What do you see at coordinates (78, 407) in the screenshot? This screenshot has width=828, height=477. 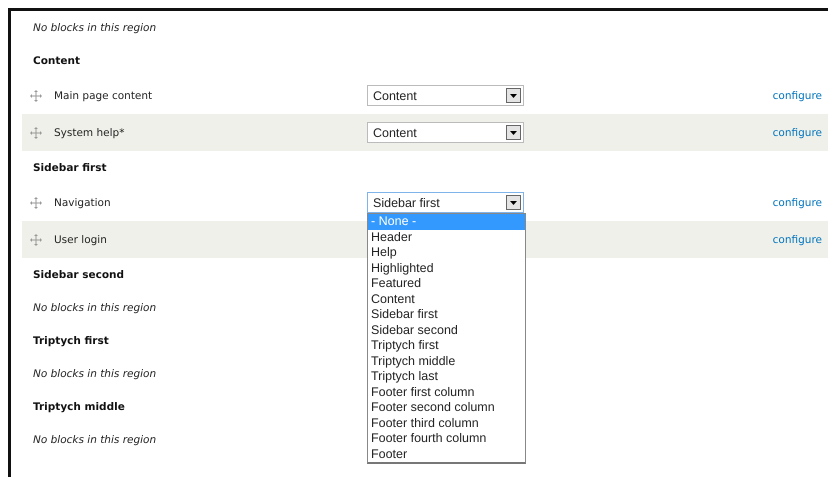 I see `region-title: Triptych middle` at bounding box center [78, 407].